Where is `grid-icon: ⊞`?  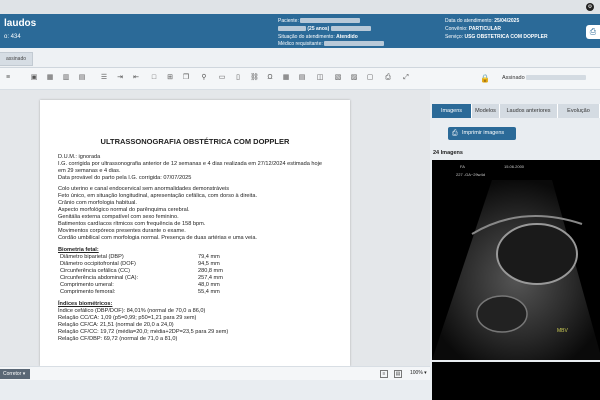
grid-icon: ⊞ is located at coordinates (170, 78).